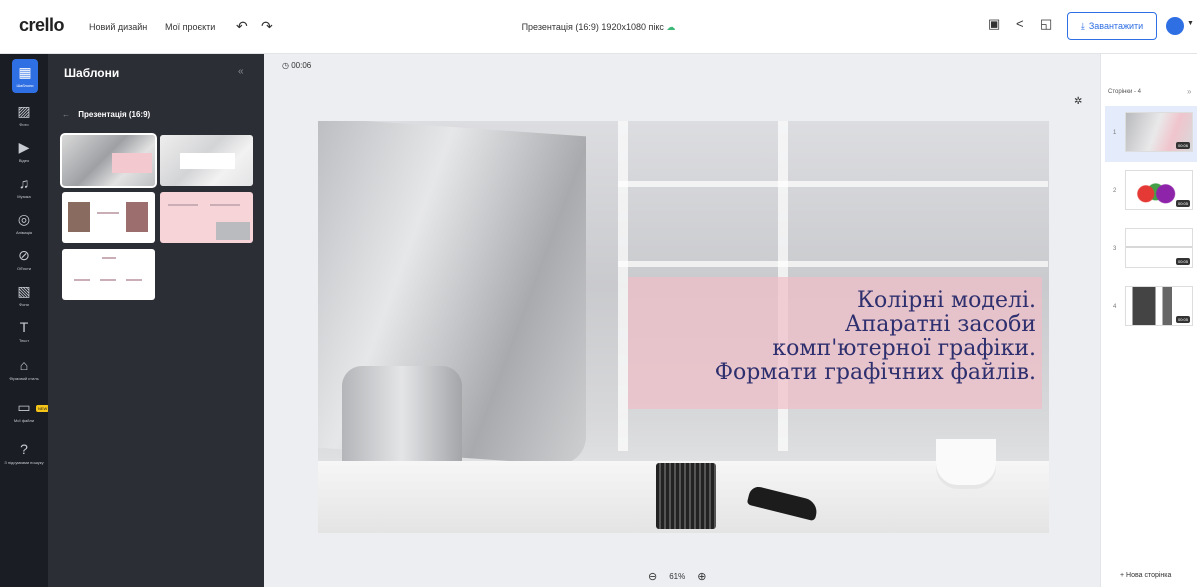 The width and height of the screenshot is (1197, 587). I want to click on rail-item-label: Фото, so click(24, 124).